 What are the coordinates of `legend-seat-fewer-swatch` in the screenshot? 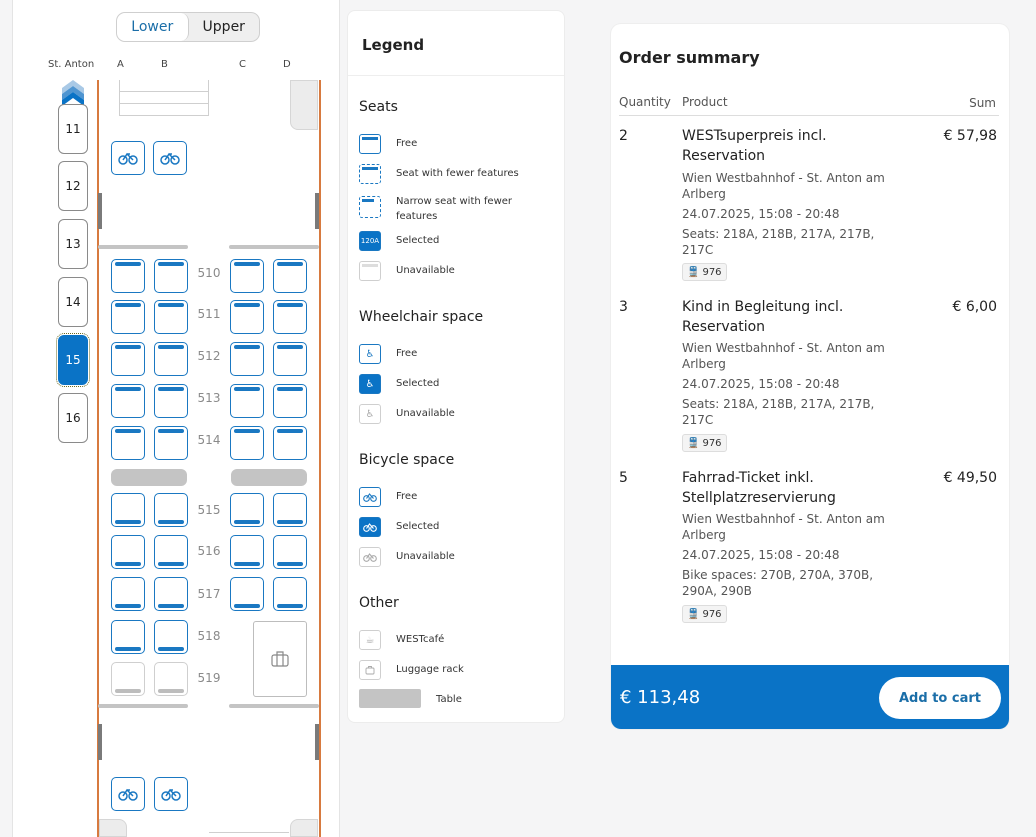 It's located at (370, 174).